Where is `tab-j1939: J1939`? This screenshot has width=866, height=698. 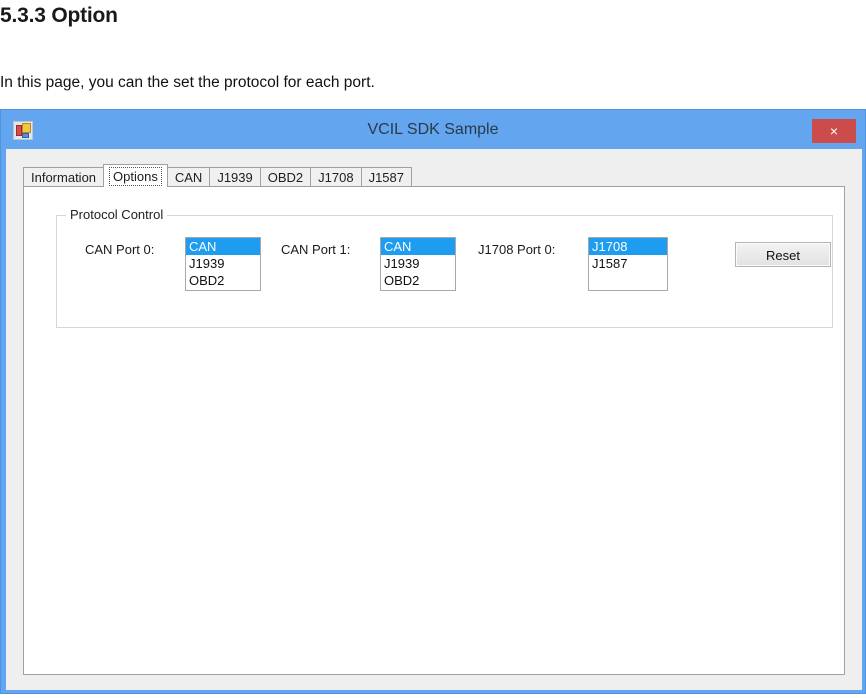
tab-j1939: J1939 is located at coordinates (235, 177).